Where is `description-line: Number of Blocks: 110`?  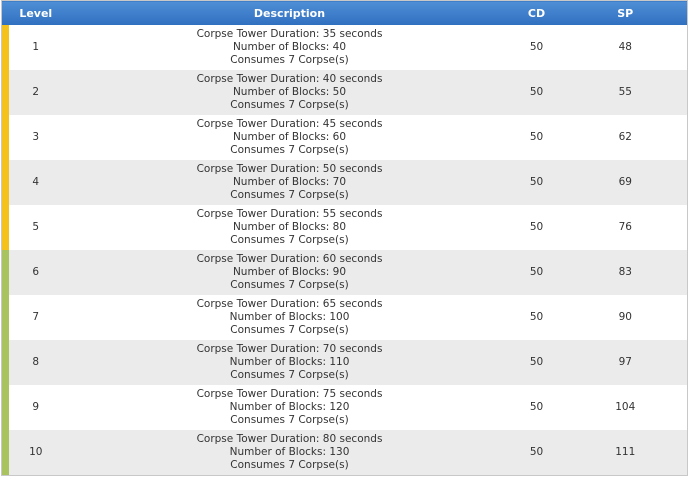 description-line: Number of Blocks: 110 is located at coordinates (289, 362).